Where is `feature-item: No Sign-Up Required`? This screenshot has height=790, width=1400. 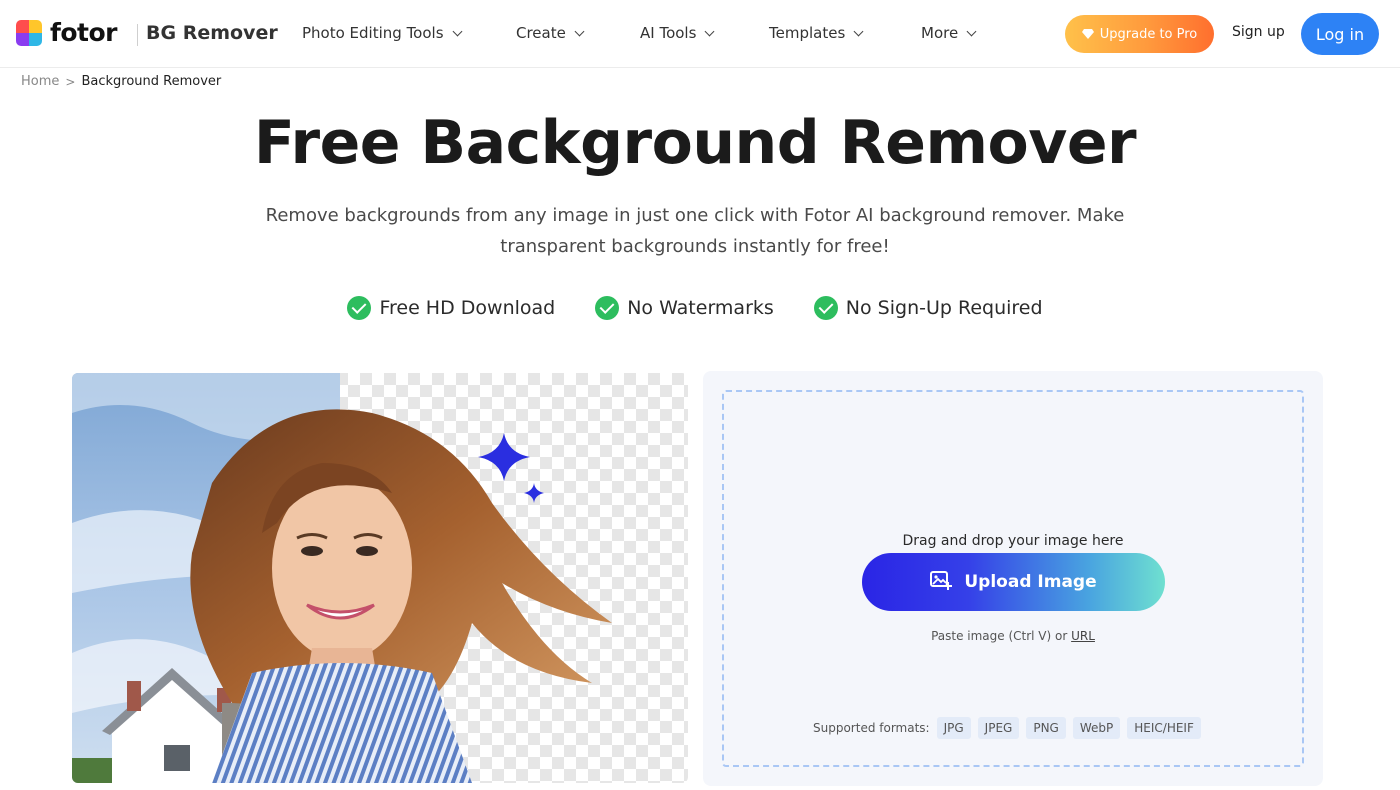
feature-item: No Sign-Up Required is located at coordinates (928, 308).